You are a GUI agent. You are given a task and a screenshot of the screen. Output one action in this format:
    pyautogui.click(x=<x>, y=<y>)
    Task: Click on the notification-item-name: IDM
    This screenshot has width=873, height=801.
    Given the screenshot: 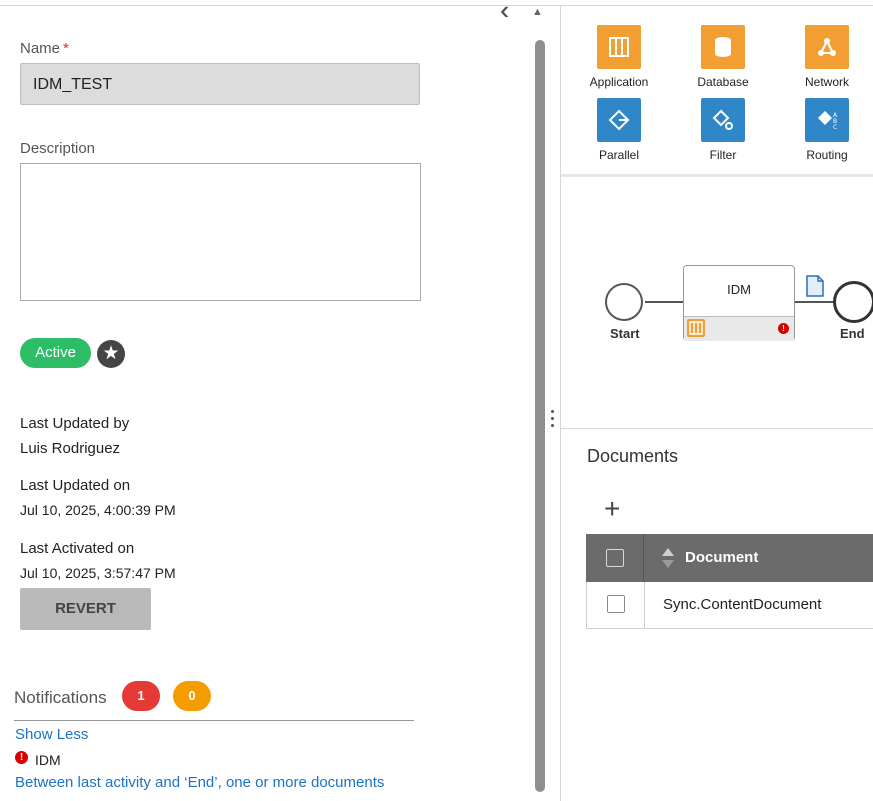 What is the action you would take?
    pyautogui.click(x=48, y=760)
    